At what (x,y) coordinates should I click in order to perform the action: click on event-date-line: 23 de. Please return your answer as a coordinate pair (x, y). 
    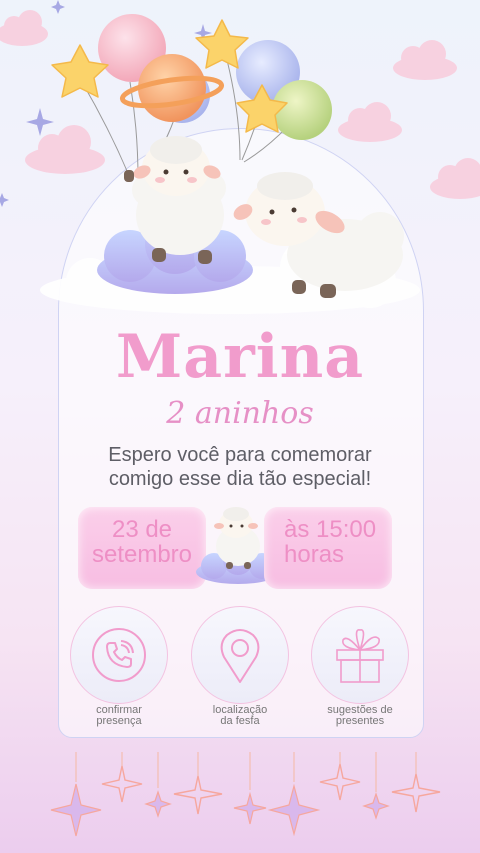
    Looking at the image, I should click on (142, 529).